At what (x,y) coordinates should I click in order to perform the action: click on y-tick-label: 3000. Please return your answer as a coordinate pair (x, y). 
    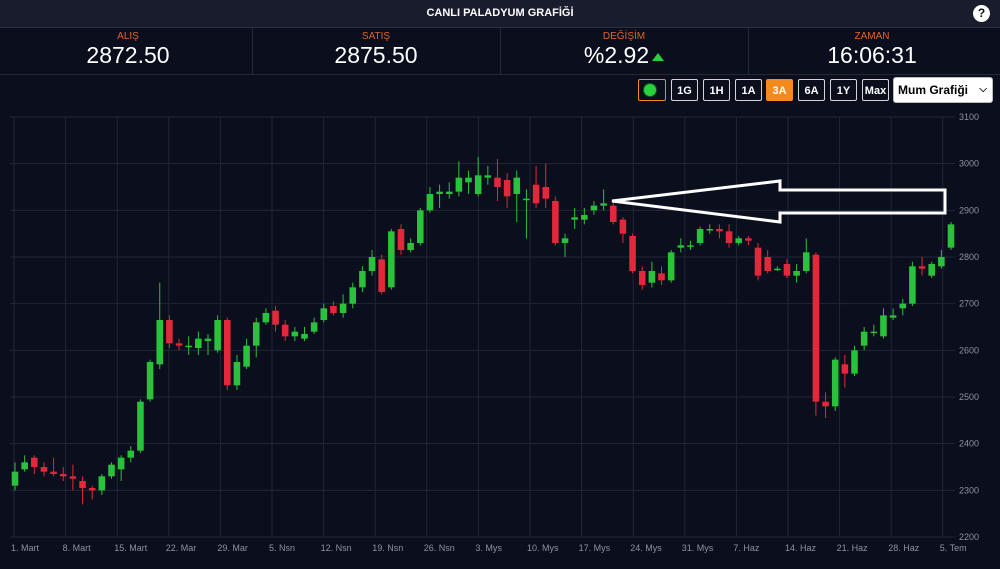
    Looking at the image, I should click on (969, 164).